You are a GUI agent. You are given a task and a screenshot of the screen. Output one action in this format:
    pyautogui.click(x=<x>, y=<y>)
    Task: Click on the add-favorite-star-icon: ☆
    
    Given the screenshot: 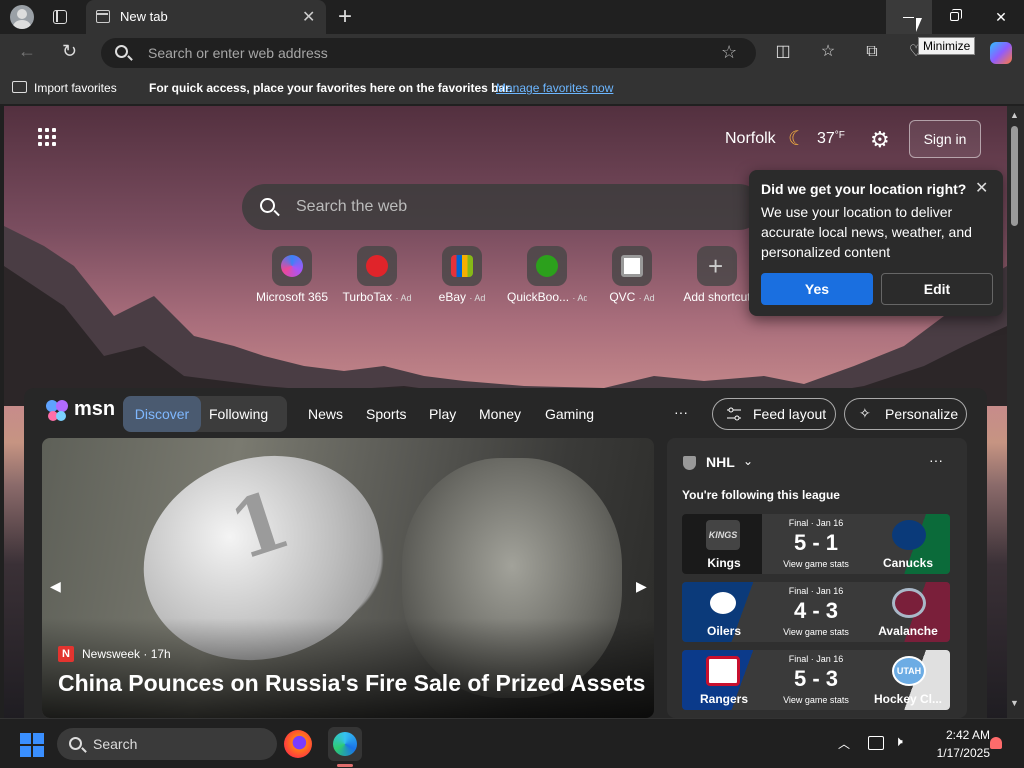 What is the action you would take?
    pyautogui.click(x=729, y=52)
    